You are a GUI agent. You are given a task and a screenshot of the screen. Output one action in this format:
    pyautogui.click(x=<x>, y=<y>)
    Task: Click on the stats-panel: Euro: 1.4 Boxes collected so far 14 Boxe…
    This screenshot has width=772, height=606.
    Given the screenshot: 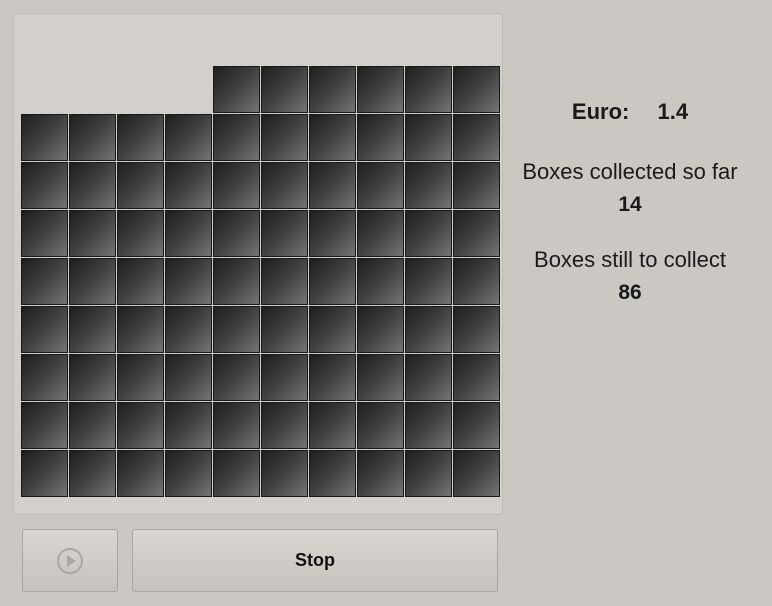 What is the action you would take?
    pyautogui.click(x=630, y=200)
    